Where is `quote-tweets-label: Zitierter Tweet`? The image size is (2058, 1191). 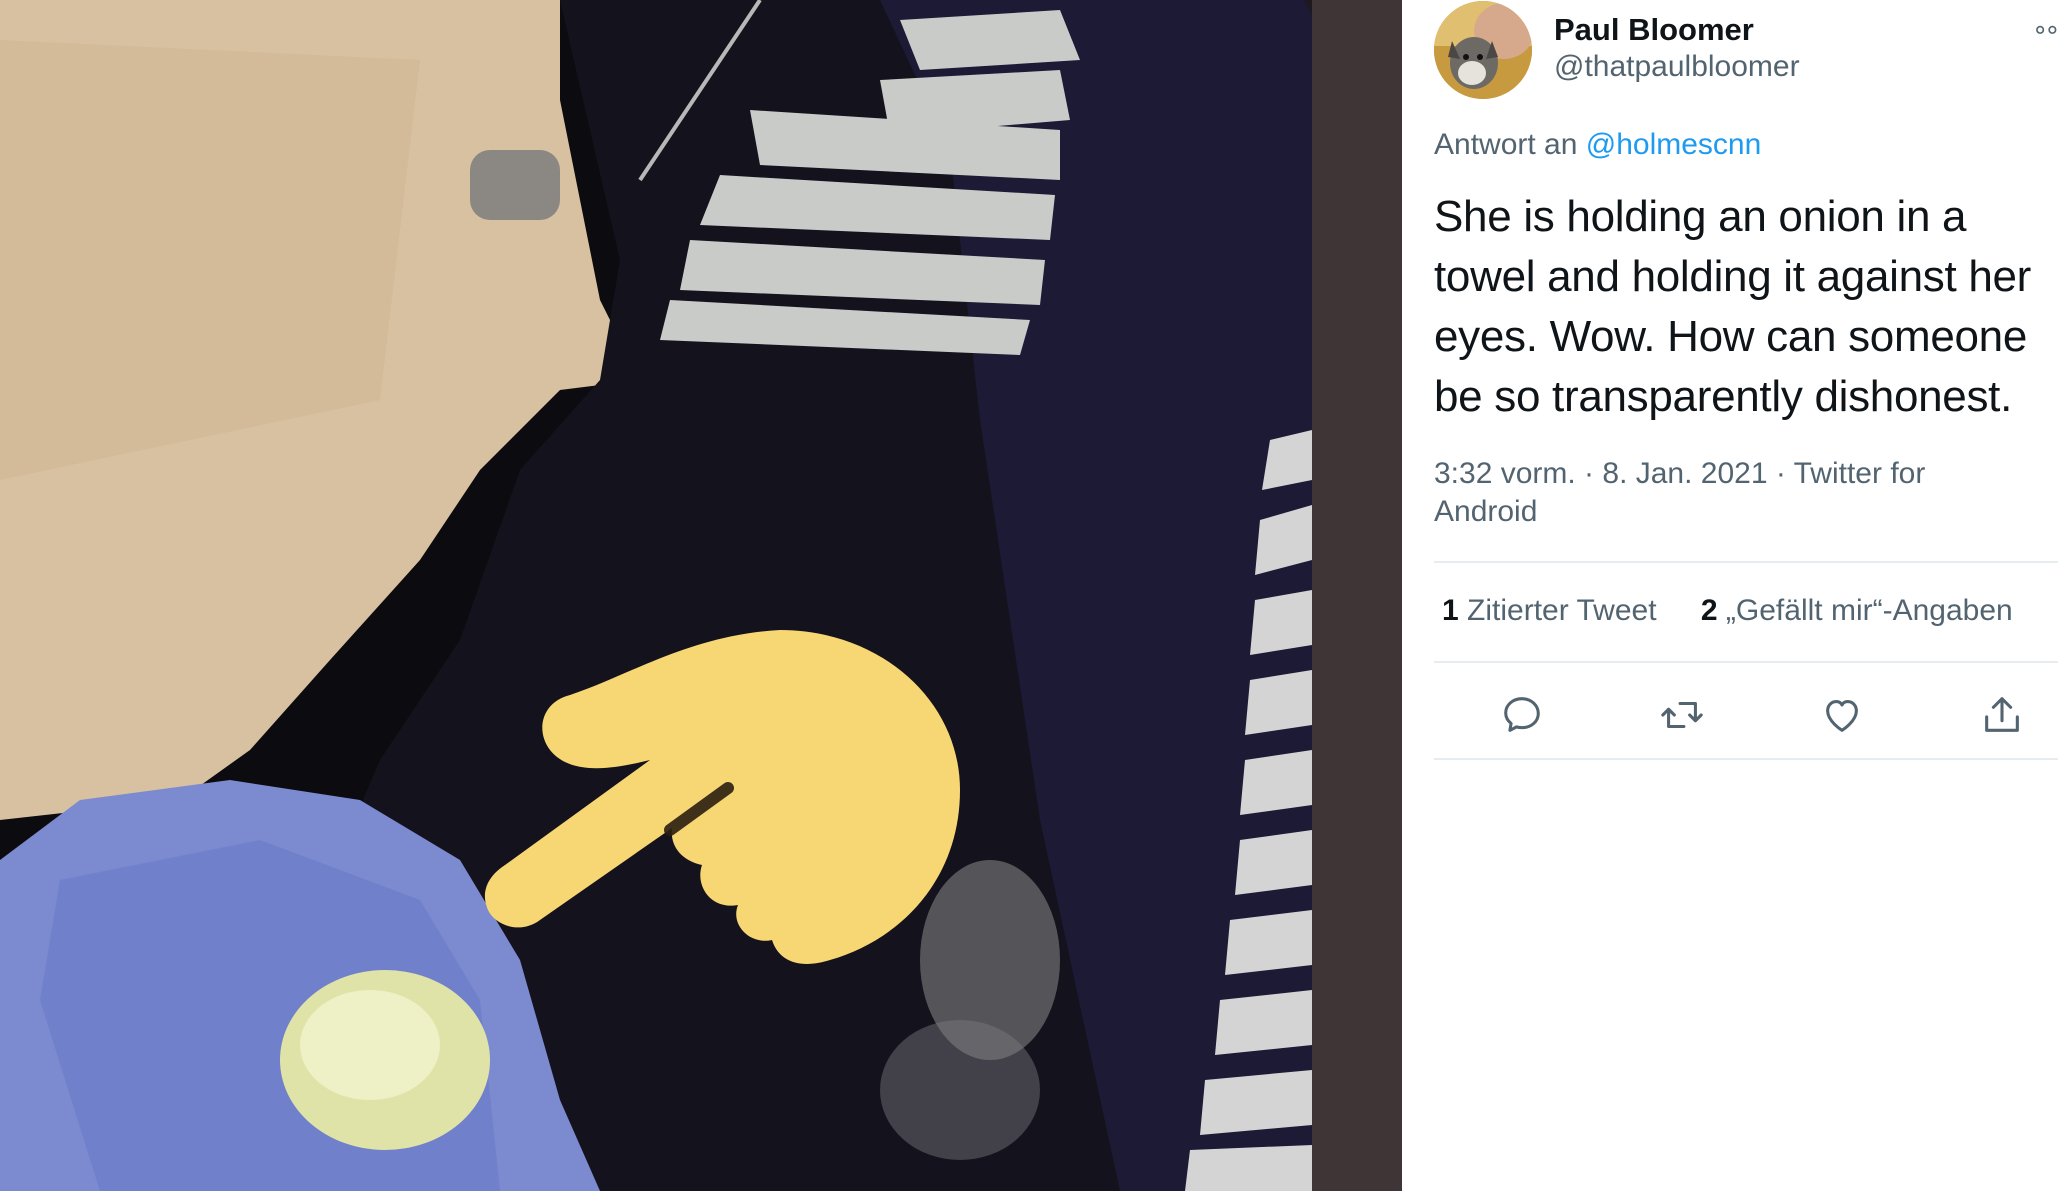 quote-tweets-label: Zitierter Tweet is located at coordinates (1562, 610).